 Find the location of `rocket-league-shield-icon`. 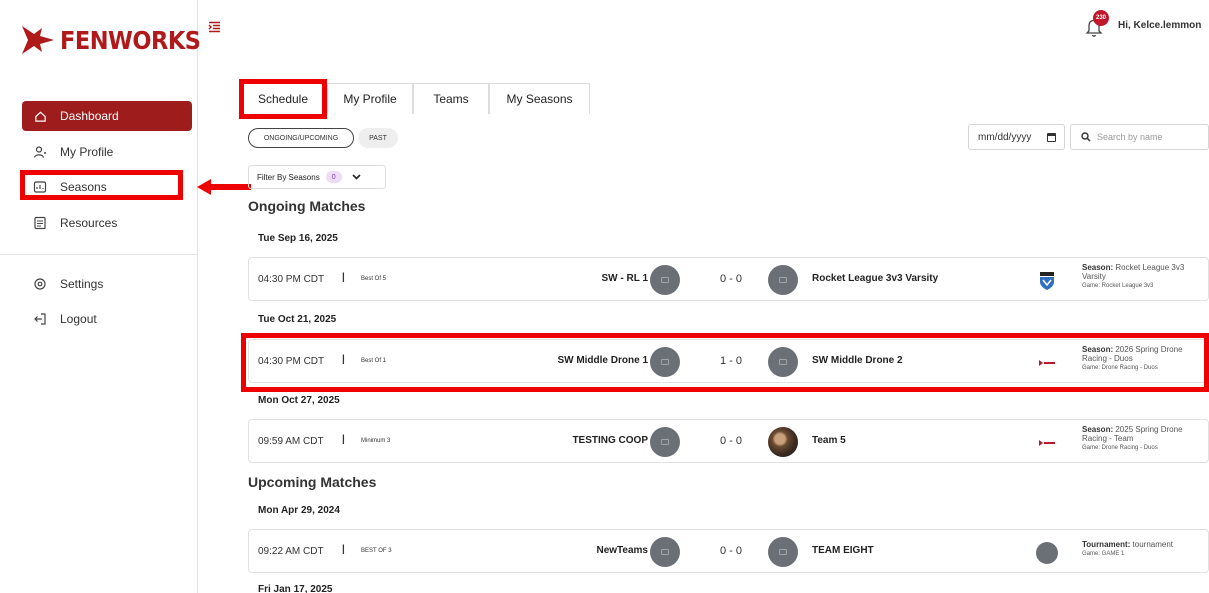

rocket-league-shield-icon is located at coordinates (1047, 281).